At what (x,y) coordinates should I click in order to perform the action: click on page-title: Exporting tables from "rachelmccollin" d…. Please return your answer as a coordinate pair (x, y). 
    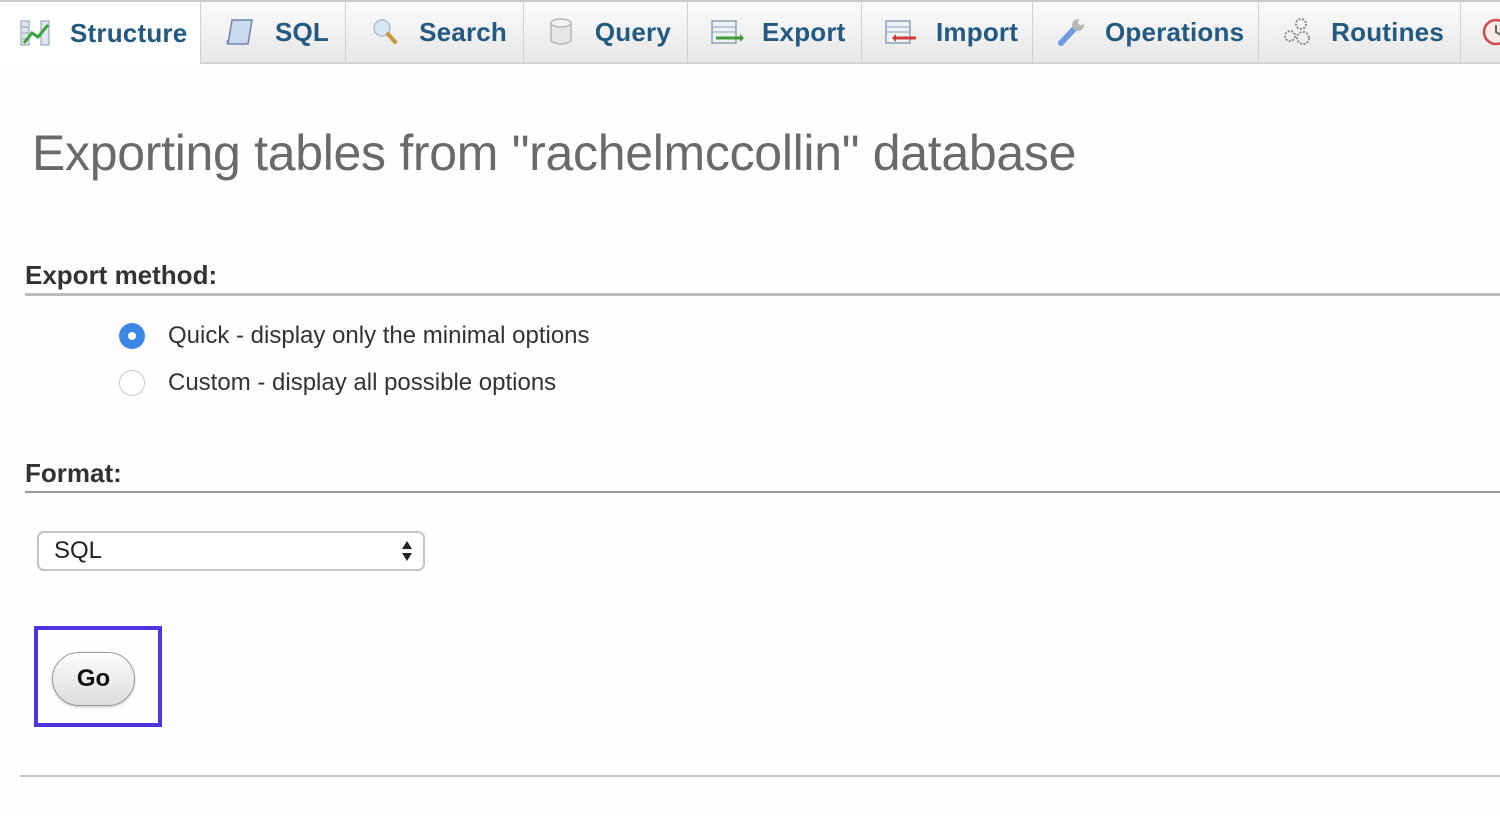
    Looking at the image, I should click on (554, 153).